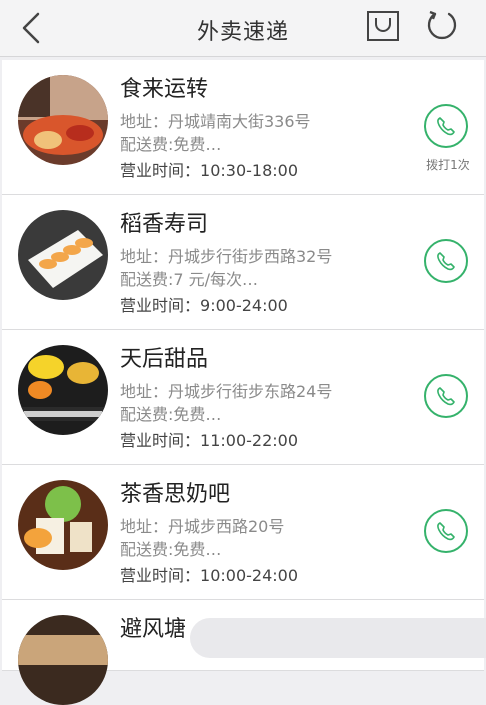 The image size is (486, 705). Describe the element at coordinates (448, 165) in the screenshot. I see `call-count: 拨打1次` at that location.